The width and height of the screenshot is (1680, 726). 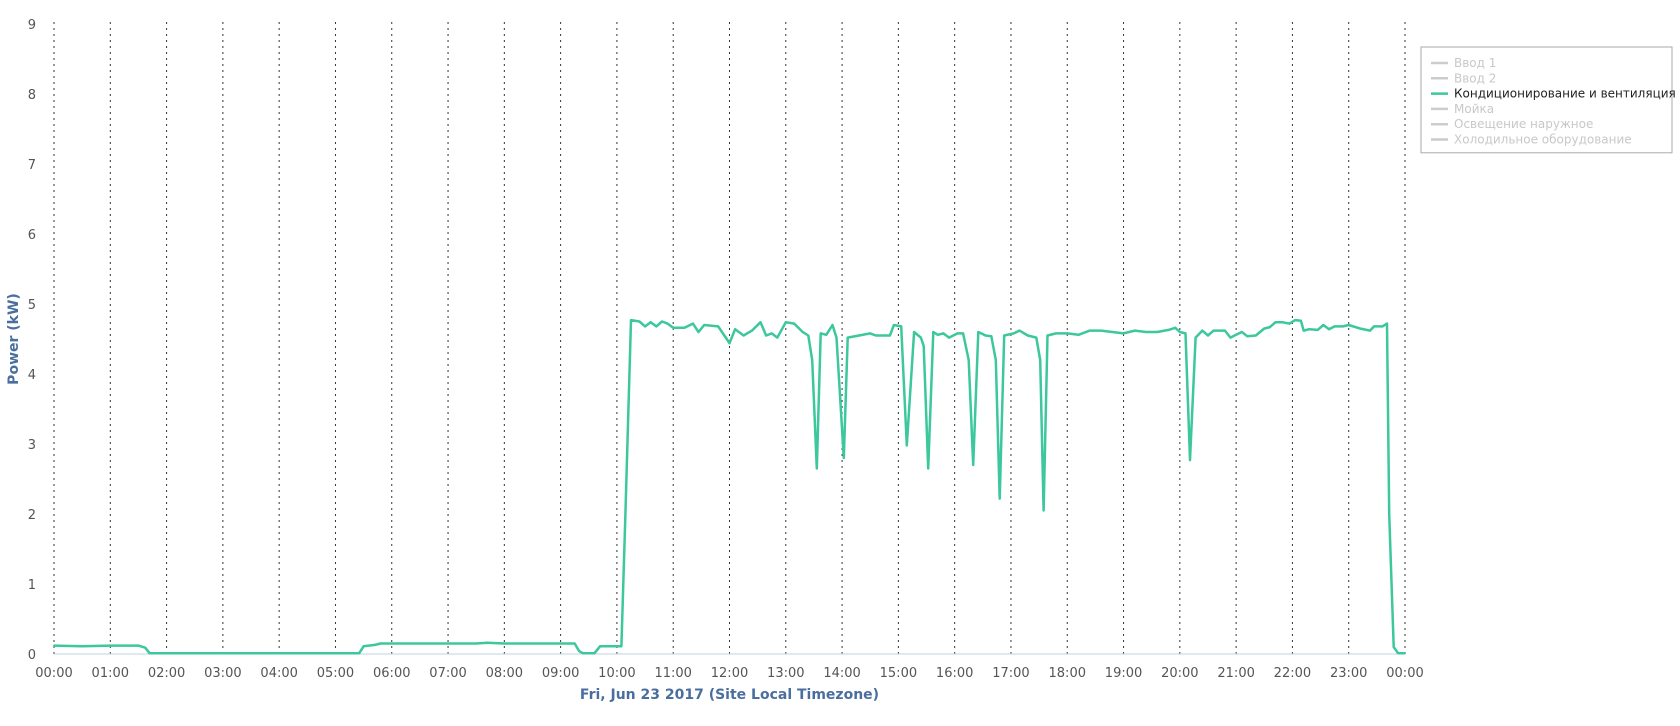 What do you see at coordinates (335, 673) in the screenshot?
I see `x-tick-label: 05:00` at bounding box center [335, 673].